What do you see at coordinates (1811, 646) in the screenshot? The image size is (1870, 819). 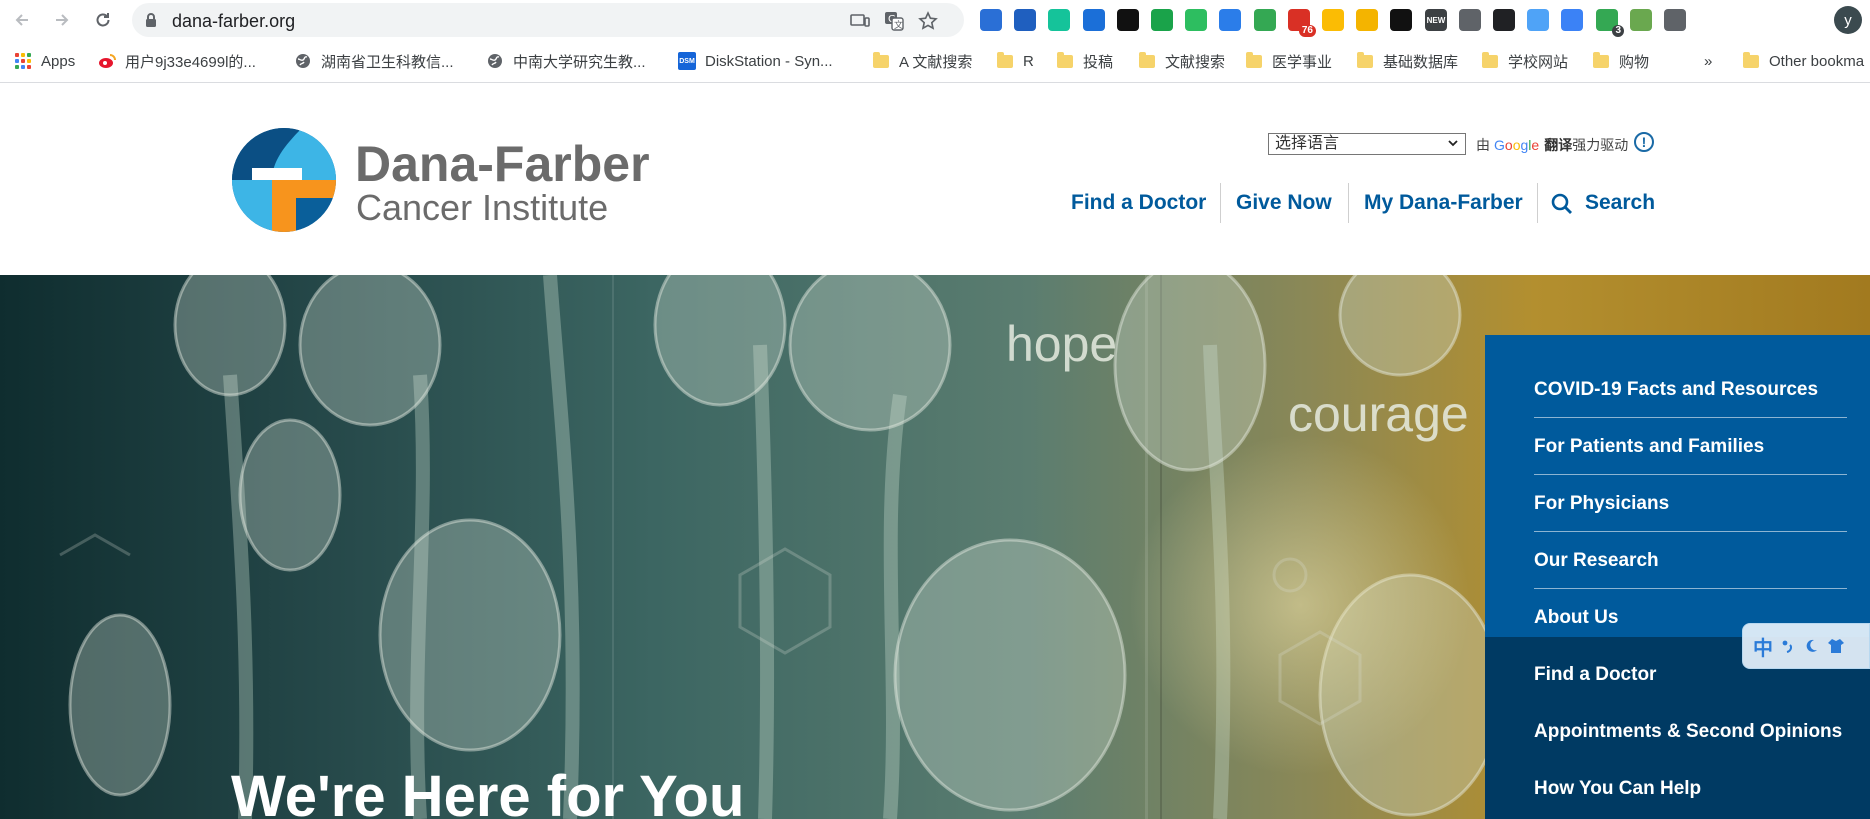 I see `moon-icon` at bounding box center [1811, 646].